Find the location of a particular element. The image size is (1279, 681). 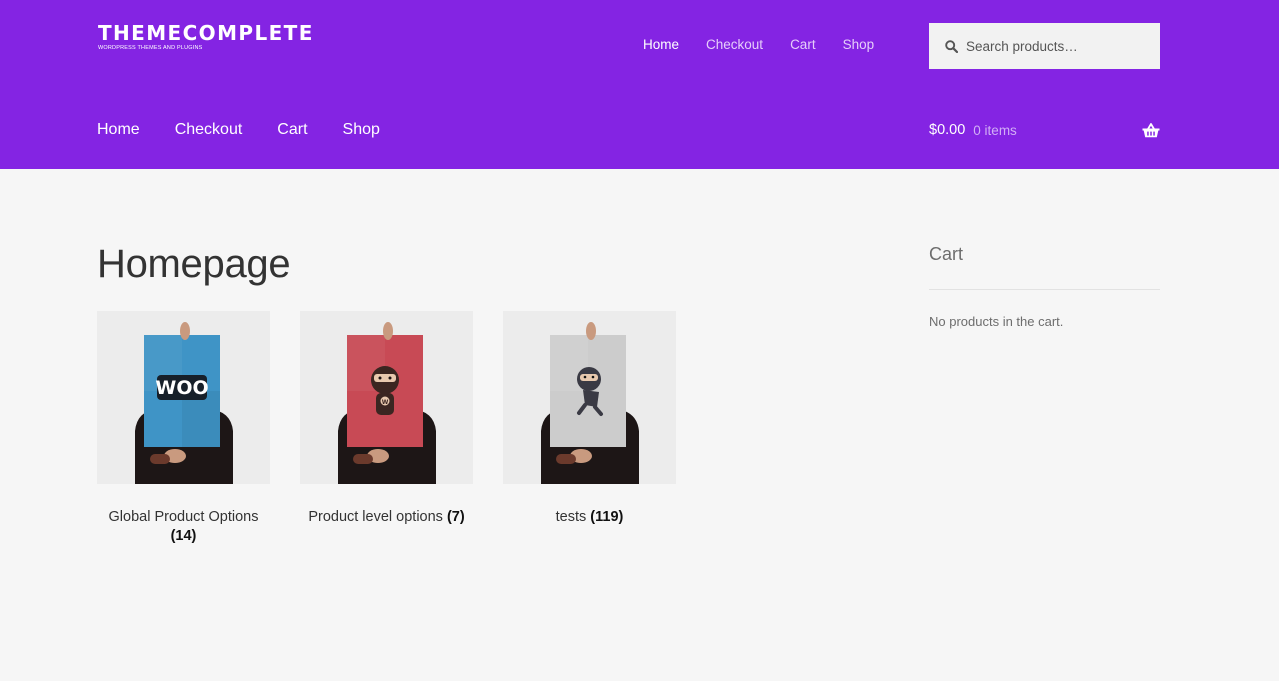

category-title: Product level options (7) is located at coordinates (386, 517).